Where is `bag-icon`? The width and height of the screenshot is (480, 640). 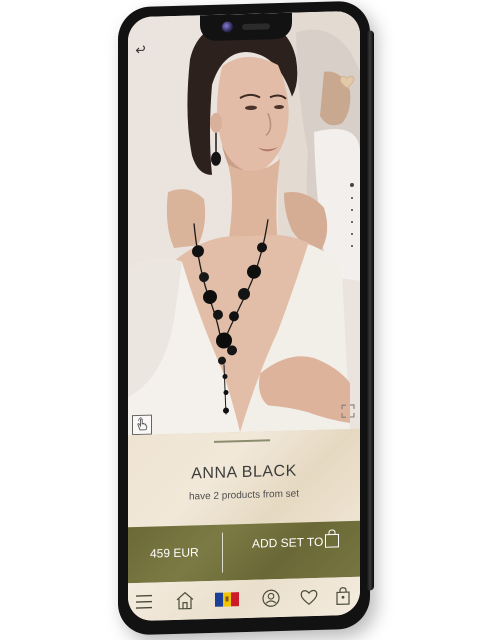
bag-icon is located at coordinates (343, 596).